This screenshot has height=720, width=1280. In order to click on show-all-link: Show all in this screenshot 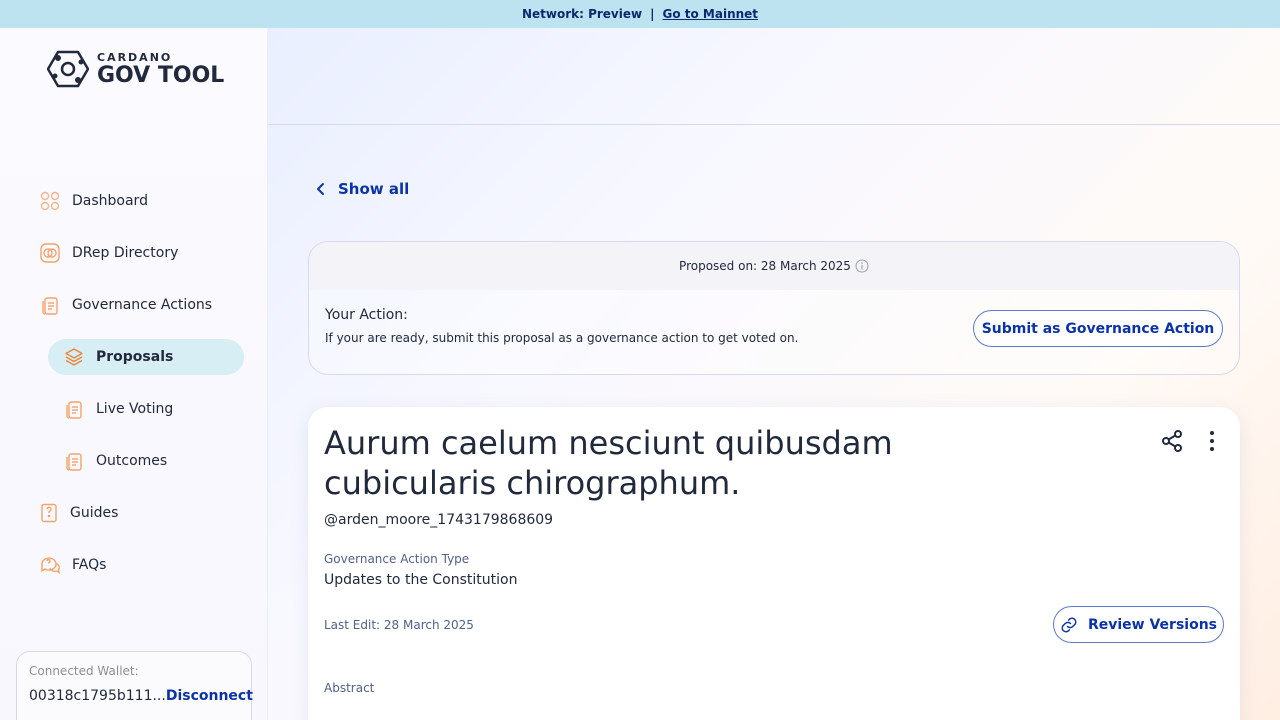, I will do `click(361, 189)`.